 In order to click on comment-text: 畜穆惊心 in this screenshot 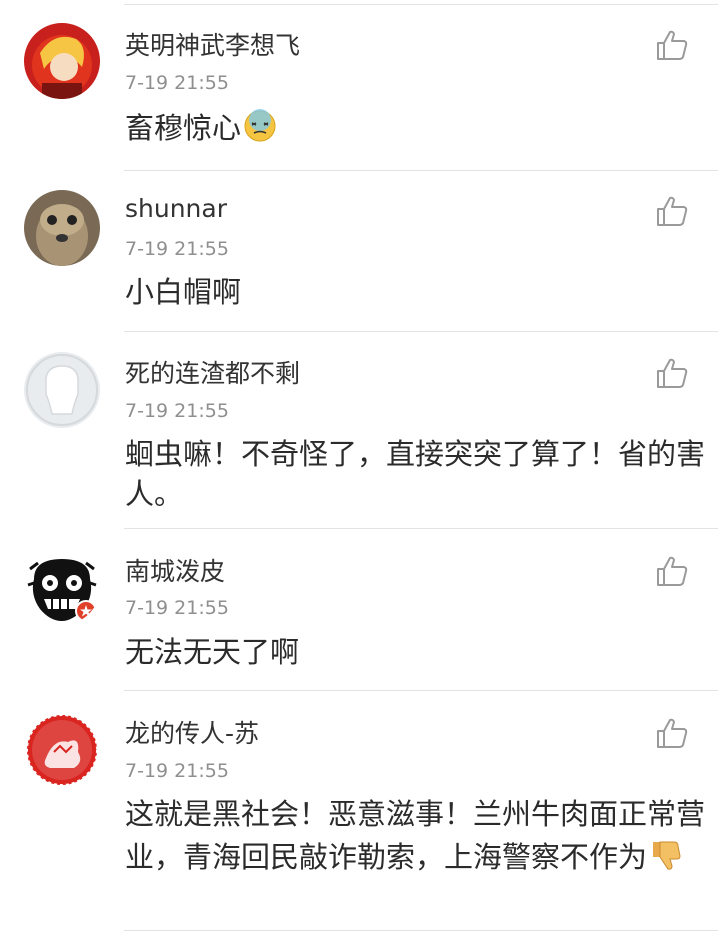, I will do `click(415, 128)`.